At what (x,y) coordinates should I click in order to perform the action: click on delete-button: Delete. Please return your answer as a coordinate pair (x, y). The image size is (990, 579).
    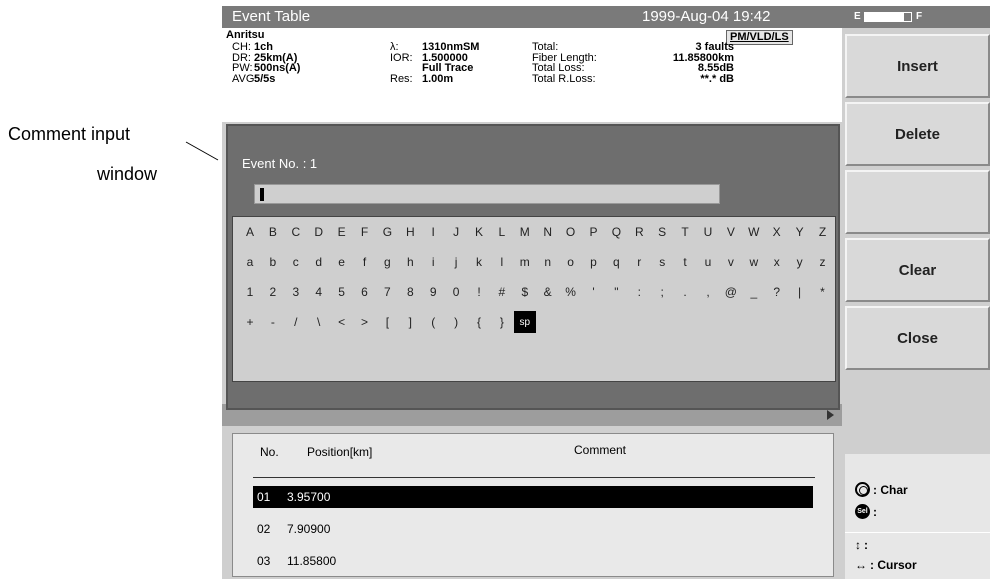
    Looking at the image, I should click on (917, 134).